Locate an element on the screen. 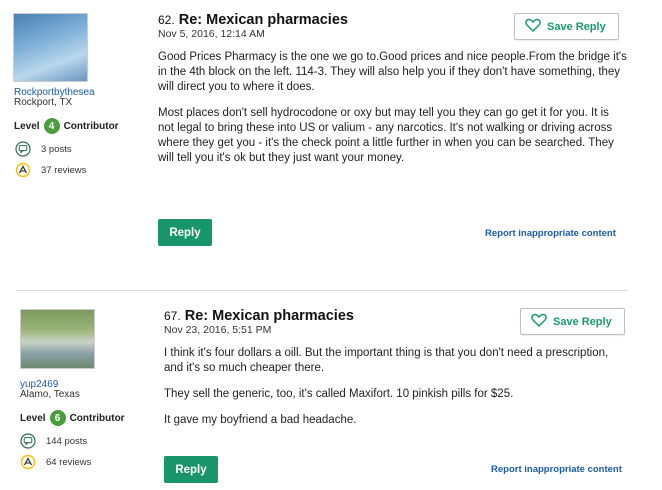 Image resolution: width=662 pixels, height=490 pixels. level-badge: 4 is located at coordinates (51, 126).